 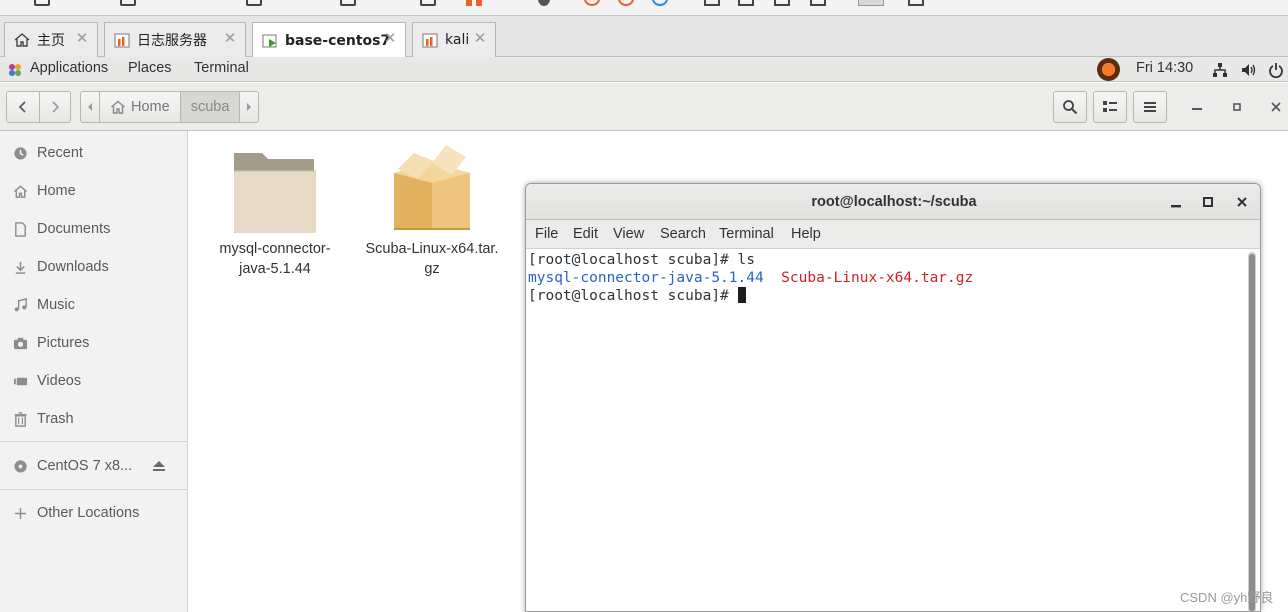 I want to click on path-scroll-left, so click(x=90, y=107).